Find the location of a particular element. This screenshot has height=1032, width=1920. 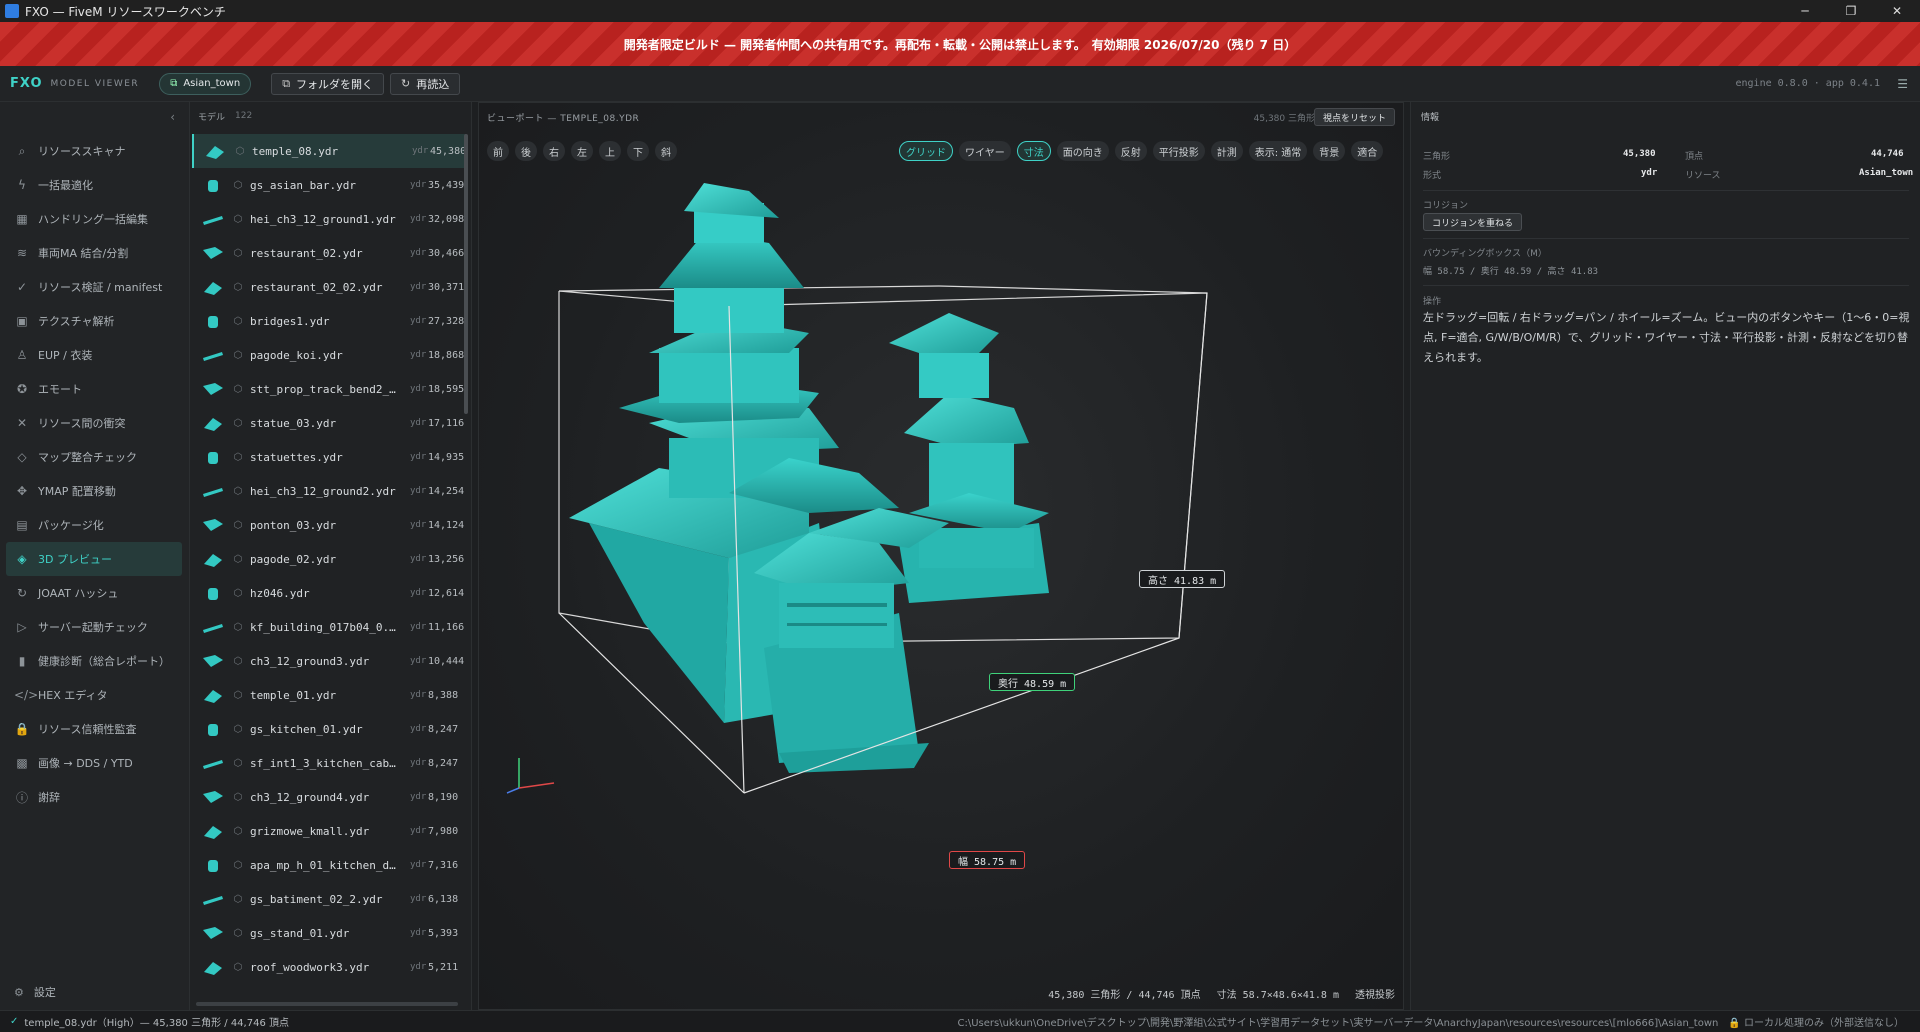

model-row: ⬡ gs_asian_bar.ydr ydr 35,439 is located at coordinates (329, 185).